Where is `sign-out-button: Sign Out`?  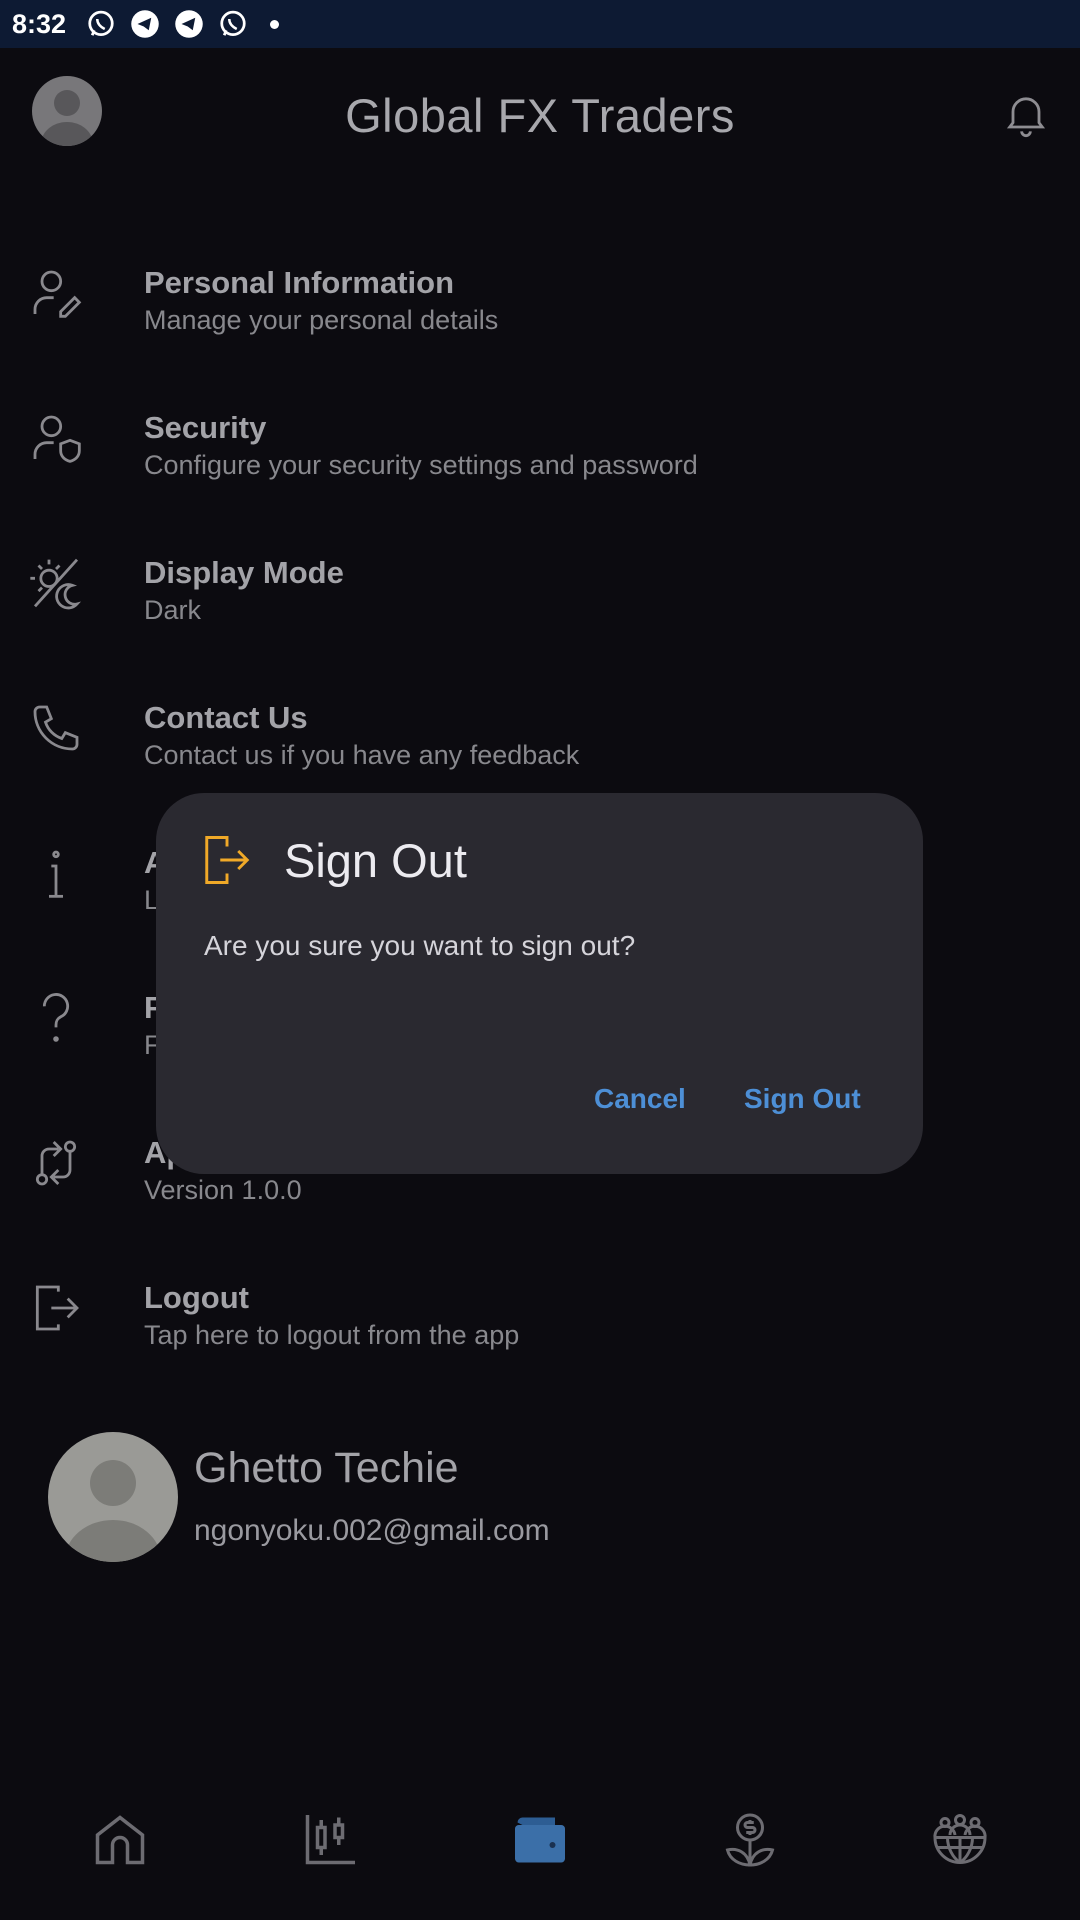
sign-out-button: Sign Out is located at coordinates (802, 1099).